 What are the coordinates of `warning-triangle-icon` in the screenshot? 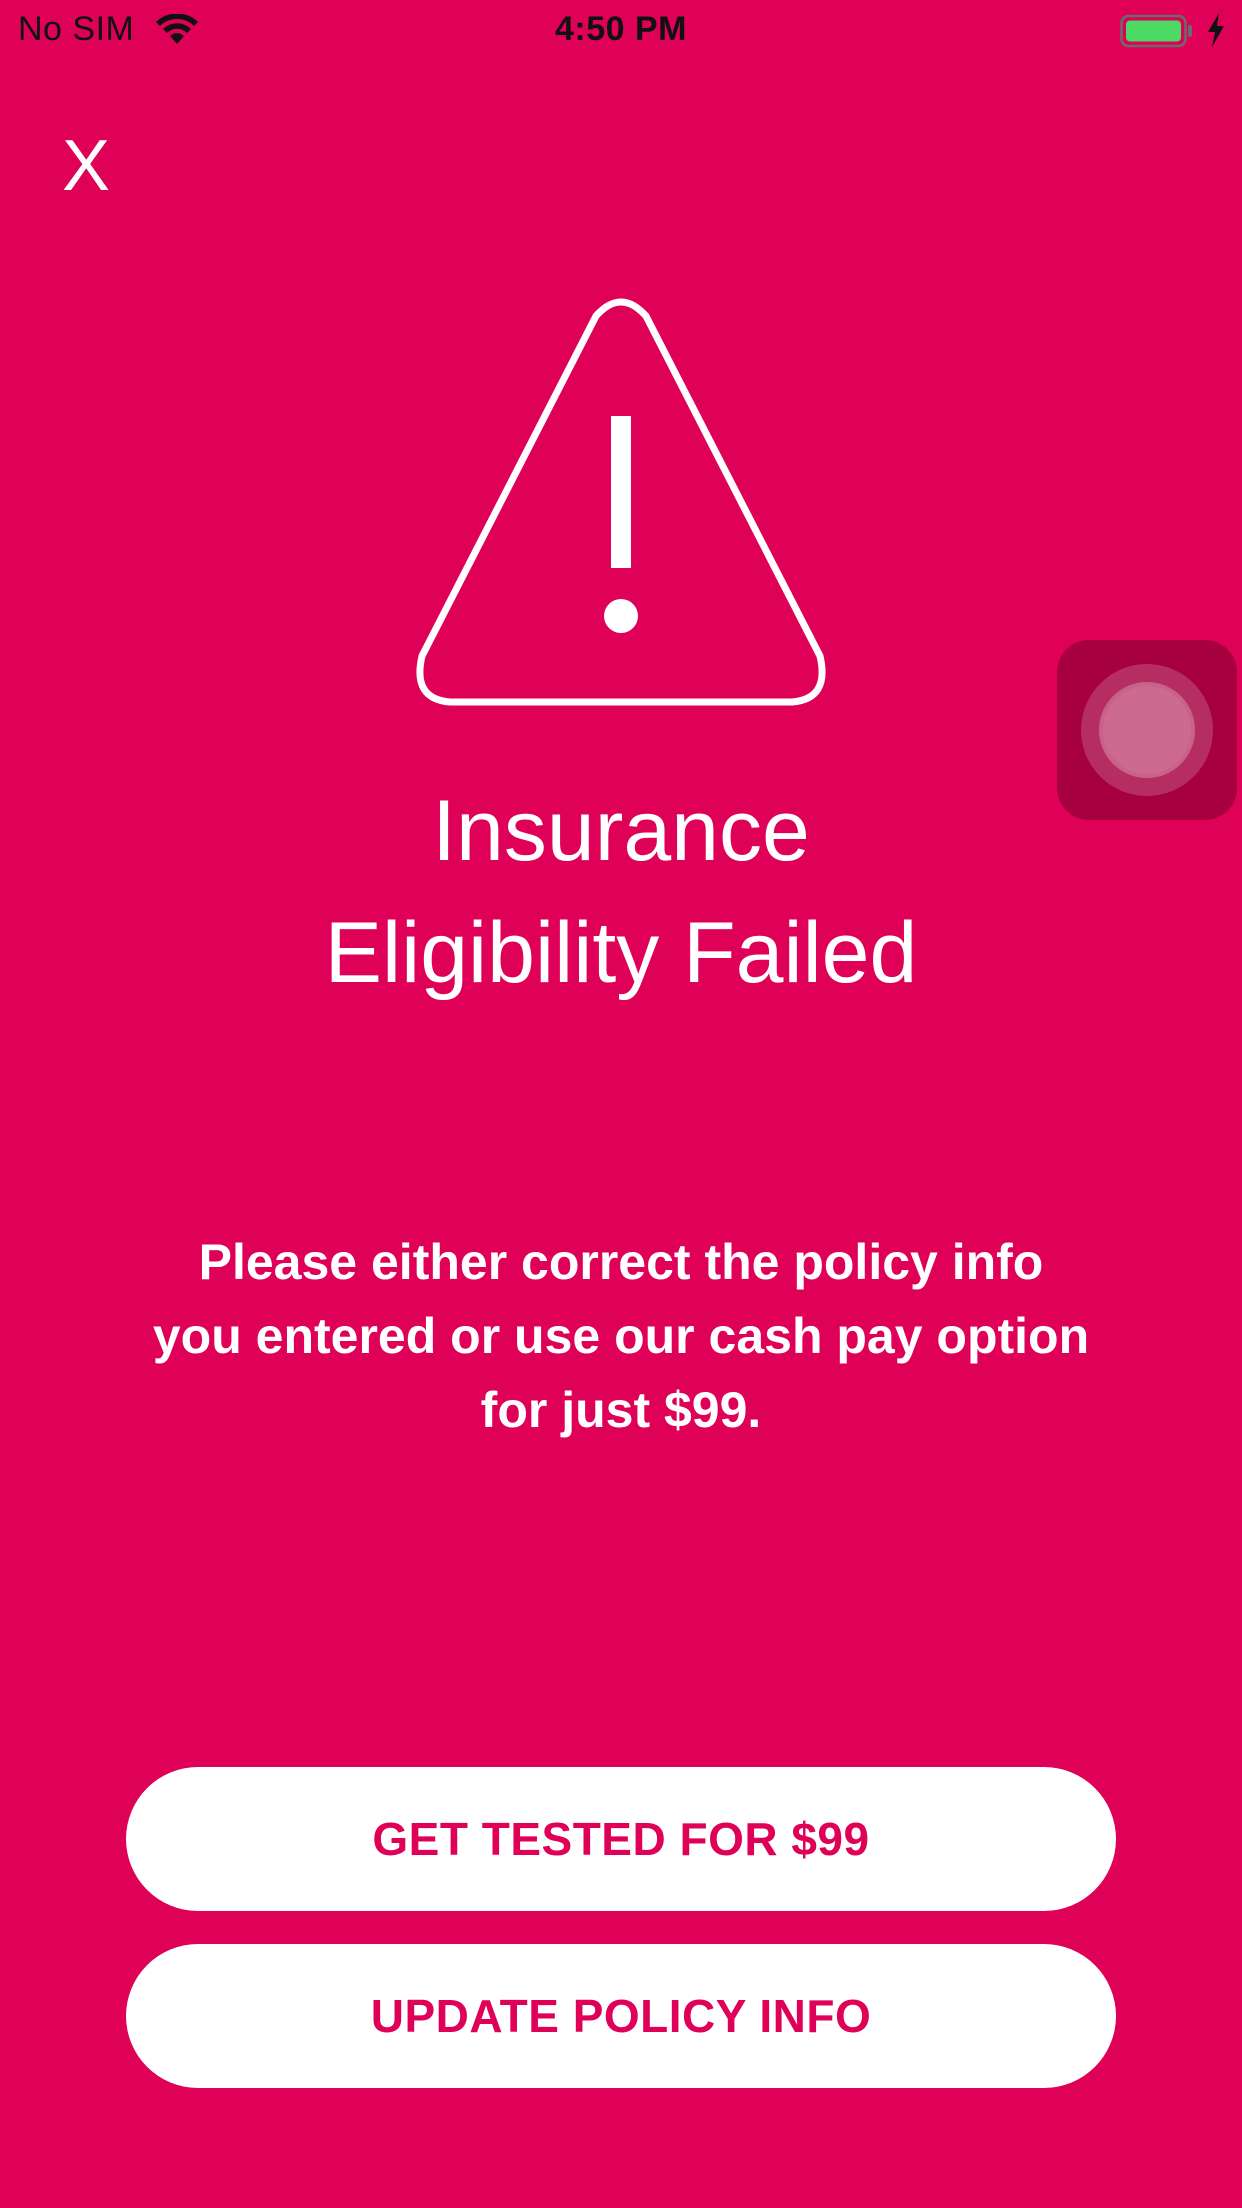 It's located at (621, 502).